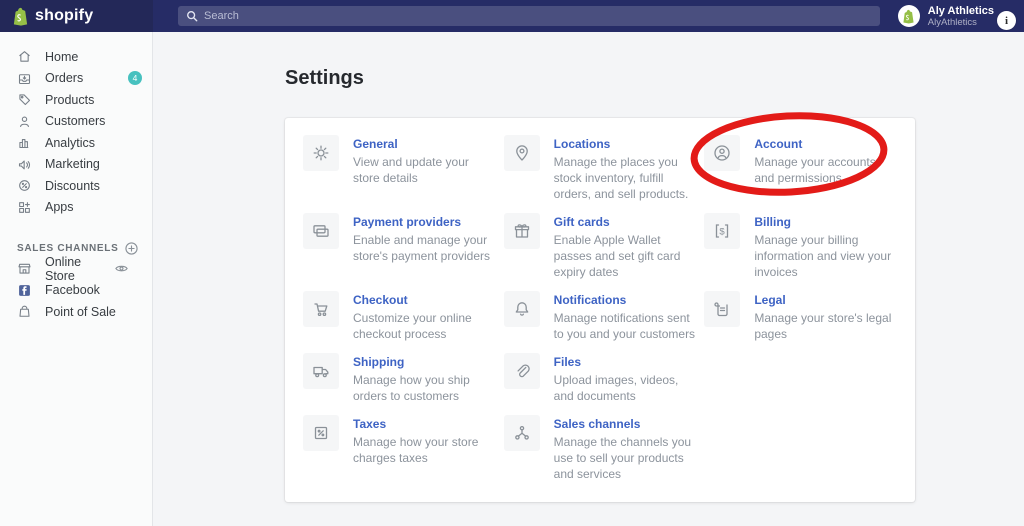  Describe the element at coordinates (24, 165) in the screenshot. I see `marketing-icon` at that location.